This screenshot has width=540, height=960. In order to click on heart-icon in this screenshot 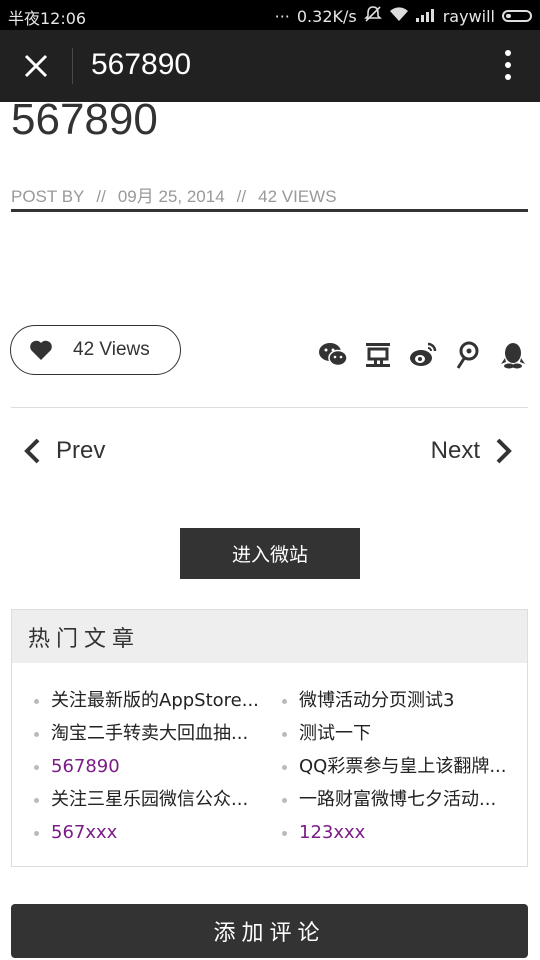, I will do `click(41, 350)`.